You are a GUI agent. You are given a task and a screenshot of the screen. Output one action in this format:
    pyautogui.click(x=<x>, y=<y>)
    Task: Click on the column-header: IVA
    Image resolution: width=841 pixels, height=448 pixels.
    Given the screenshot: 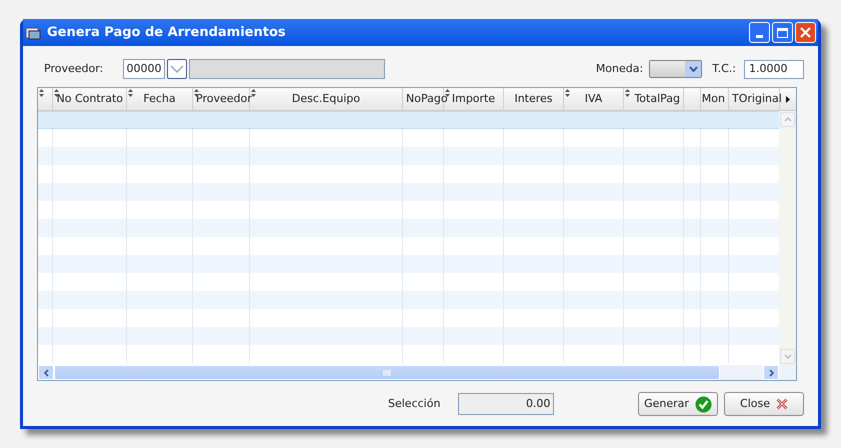 What is the action you would take?
    pyautogui.click(x=594, y=99)
    